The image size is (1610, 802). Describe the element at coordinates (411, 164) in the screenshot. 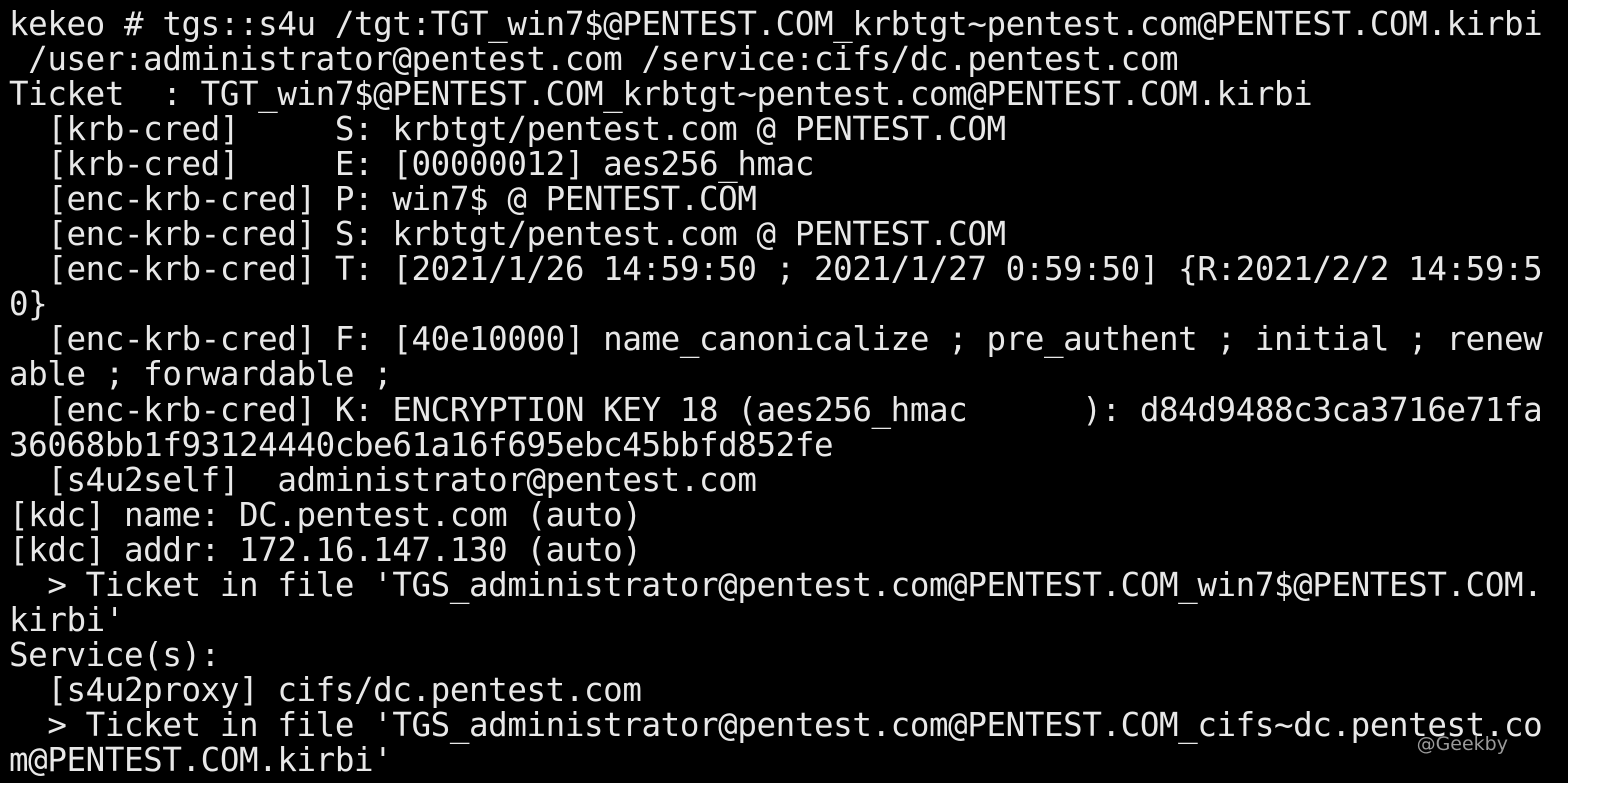

I see `console-line-krb-cred-encryption: [krb-cred] E: [00000012] aes256_hmac` at that location.